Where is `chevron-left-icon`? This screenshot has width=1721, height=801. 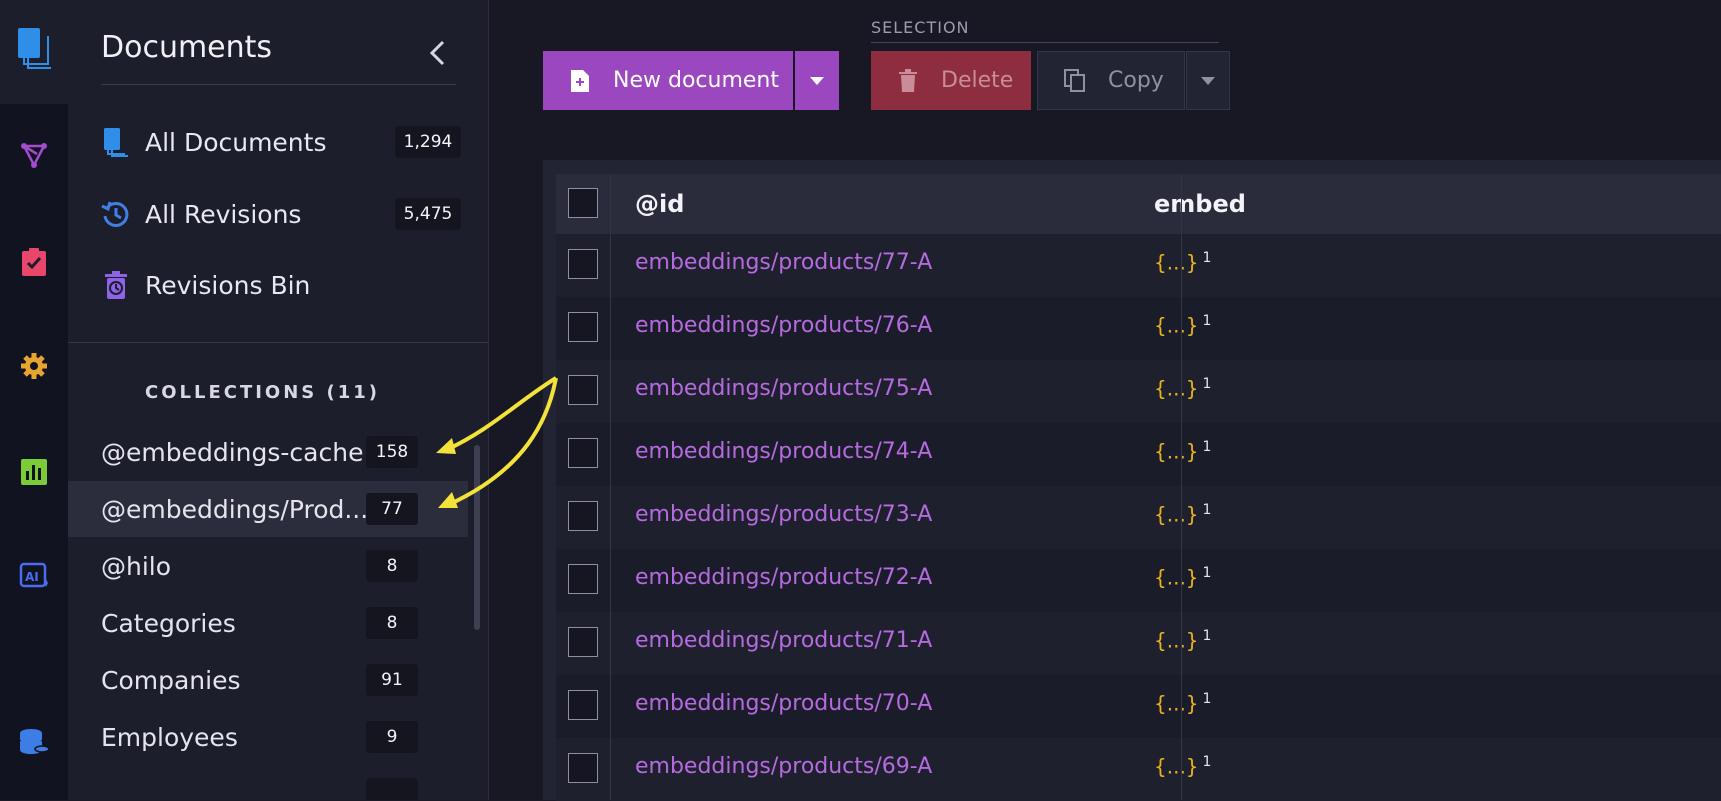
chevron-left-icon is located at coordinates (437, 53).